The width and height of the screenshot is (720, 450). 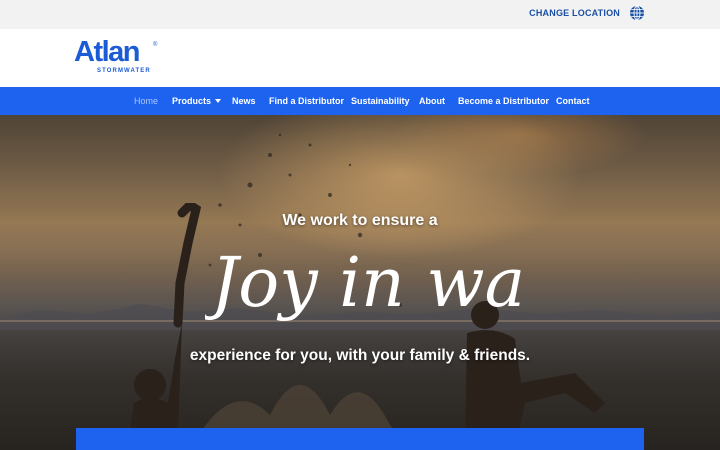 I want to click on joy-in-water-script: Joy in water, so click(x=365, y=283).